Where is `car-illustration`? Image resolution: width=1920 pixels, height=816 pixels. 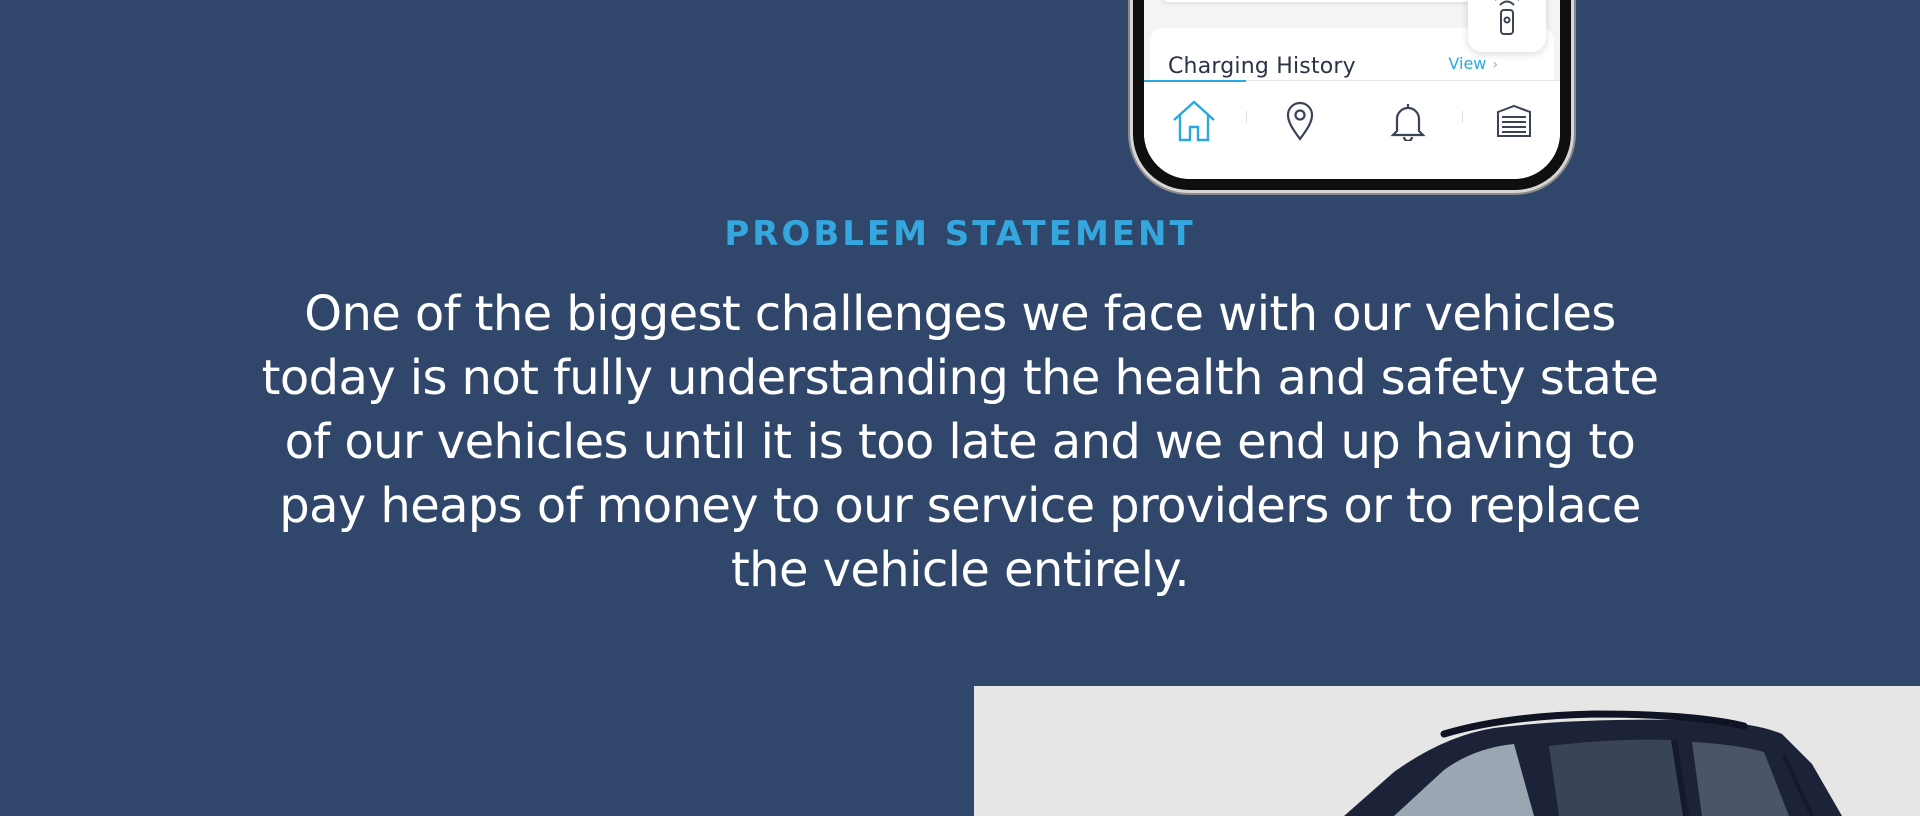
car-illustration is located at coordinates (1593, 763).